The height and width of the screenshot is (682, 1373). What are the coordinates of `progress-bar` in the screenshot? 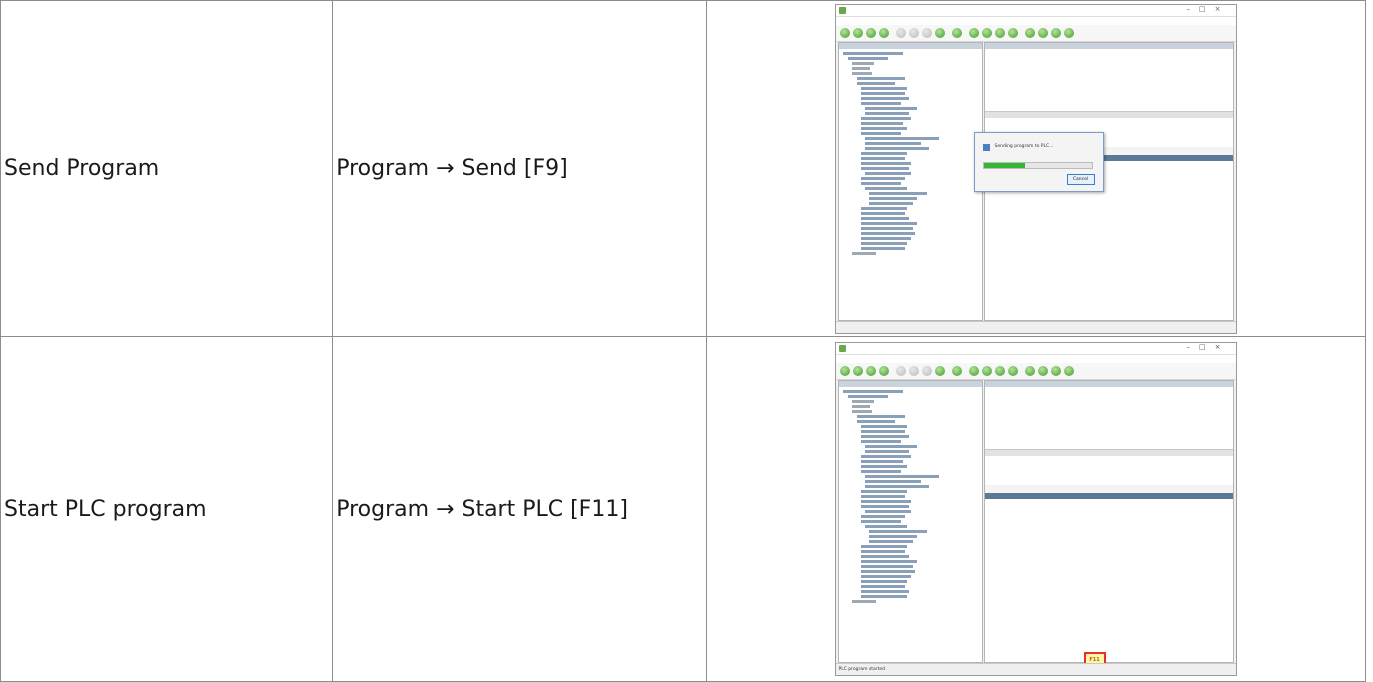 It's located at (1037, 165).